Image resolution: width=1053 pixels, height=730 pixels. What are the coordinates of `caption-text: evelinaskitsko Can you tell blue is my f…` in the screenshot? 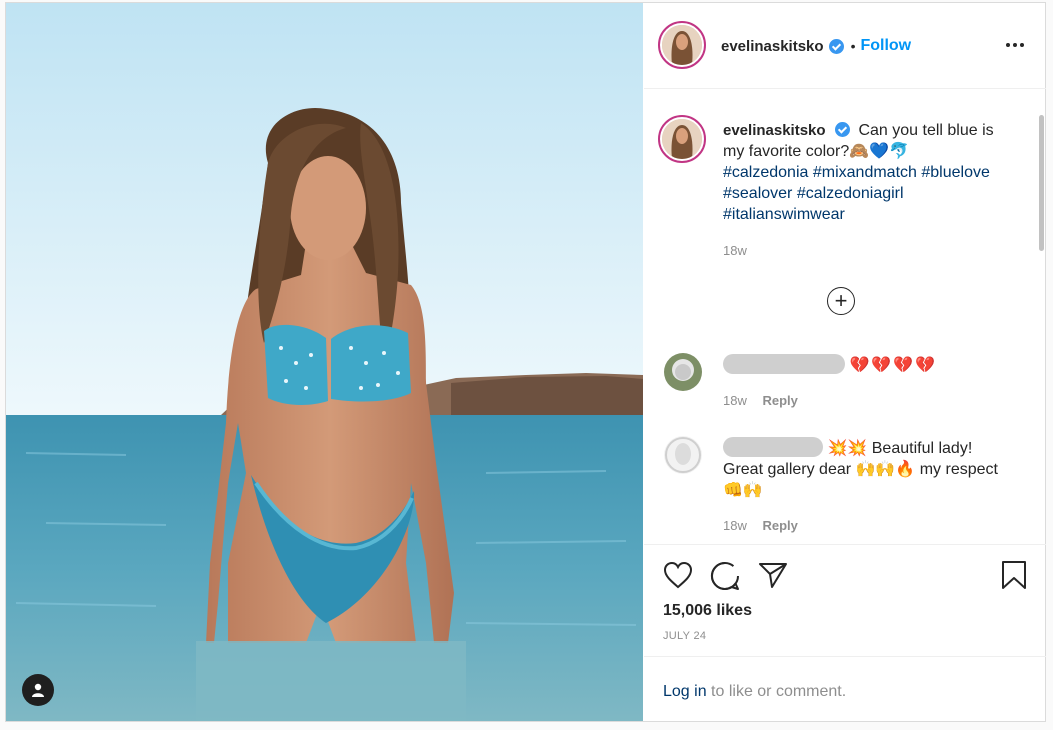 It's located at (868, 172).